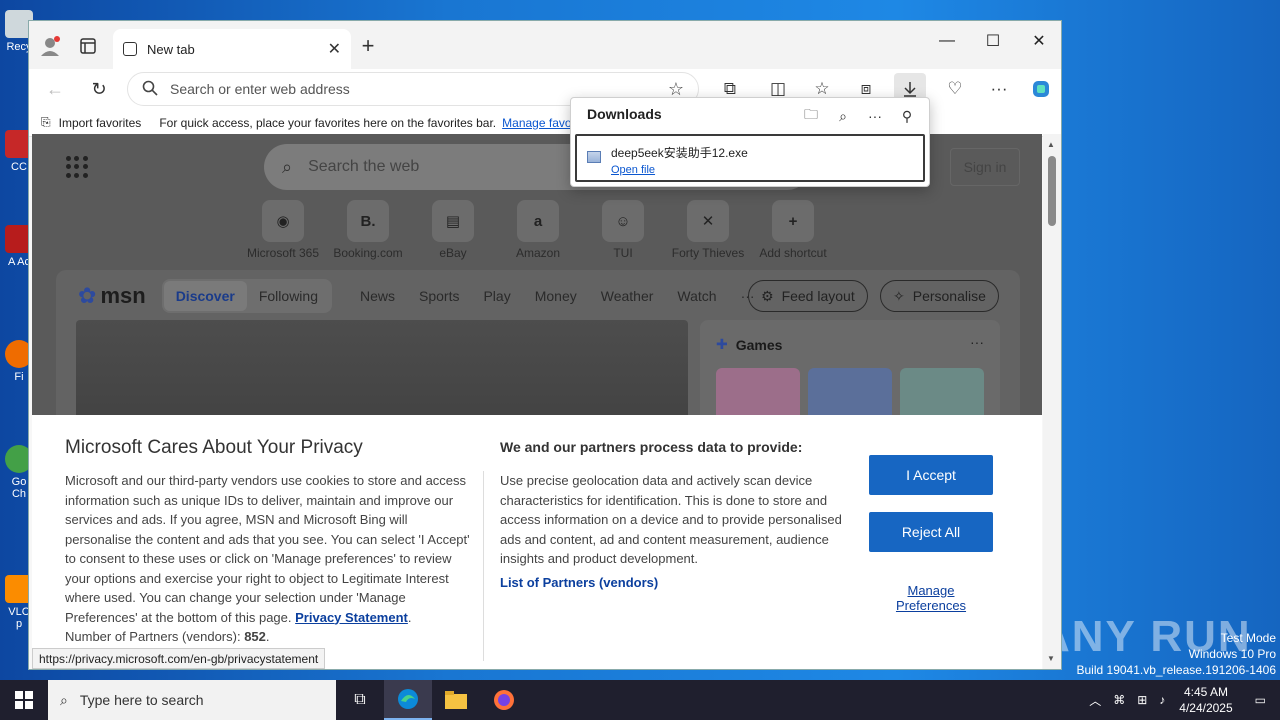  I want to click on profile-icon, so click(50, 46).